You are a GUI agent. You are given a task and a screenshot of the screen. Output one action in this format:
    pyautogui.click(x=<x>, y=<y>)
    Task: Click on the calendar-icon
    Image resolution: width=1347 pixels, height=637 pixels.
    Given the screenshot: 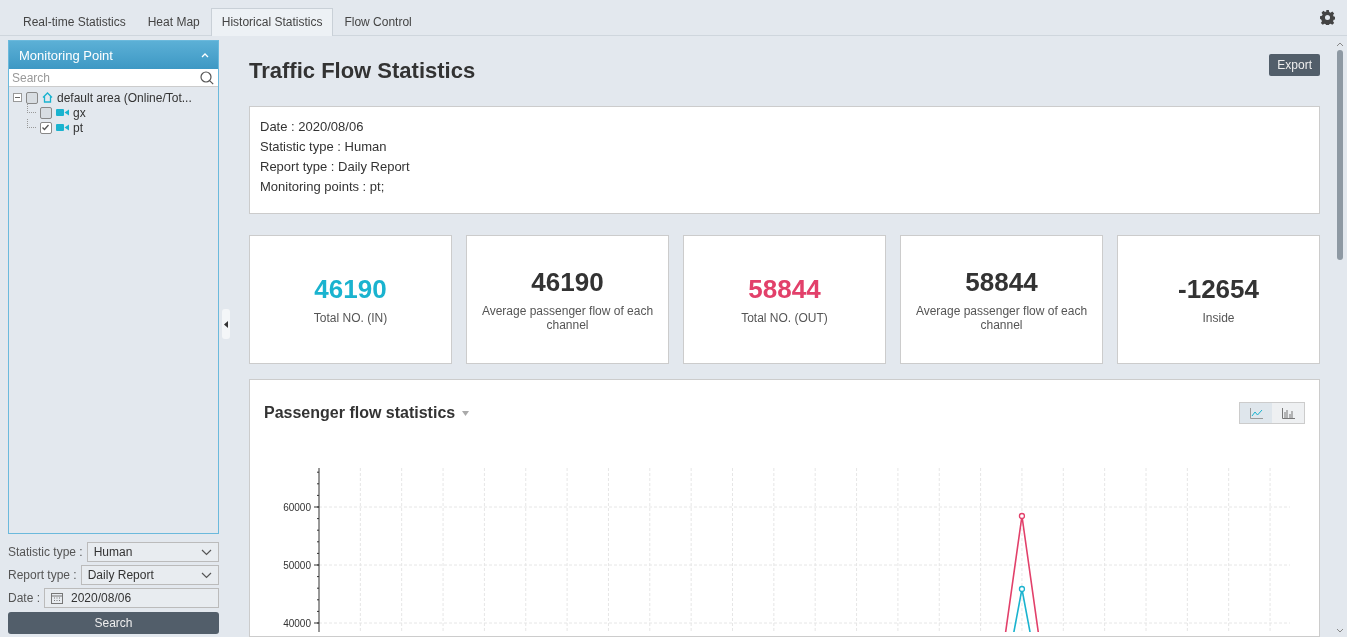 What is the action you would take?
    pyautogui.click(x=57, y=598)
    